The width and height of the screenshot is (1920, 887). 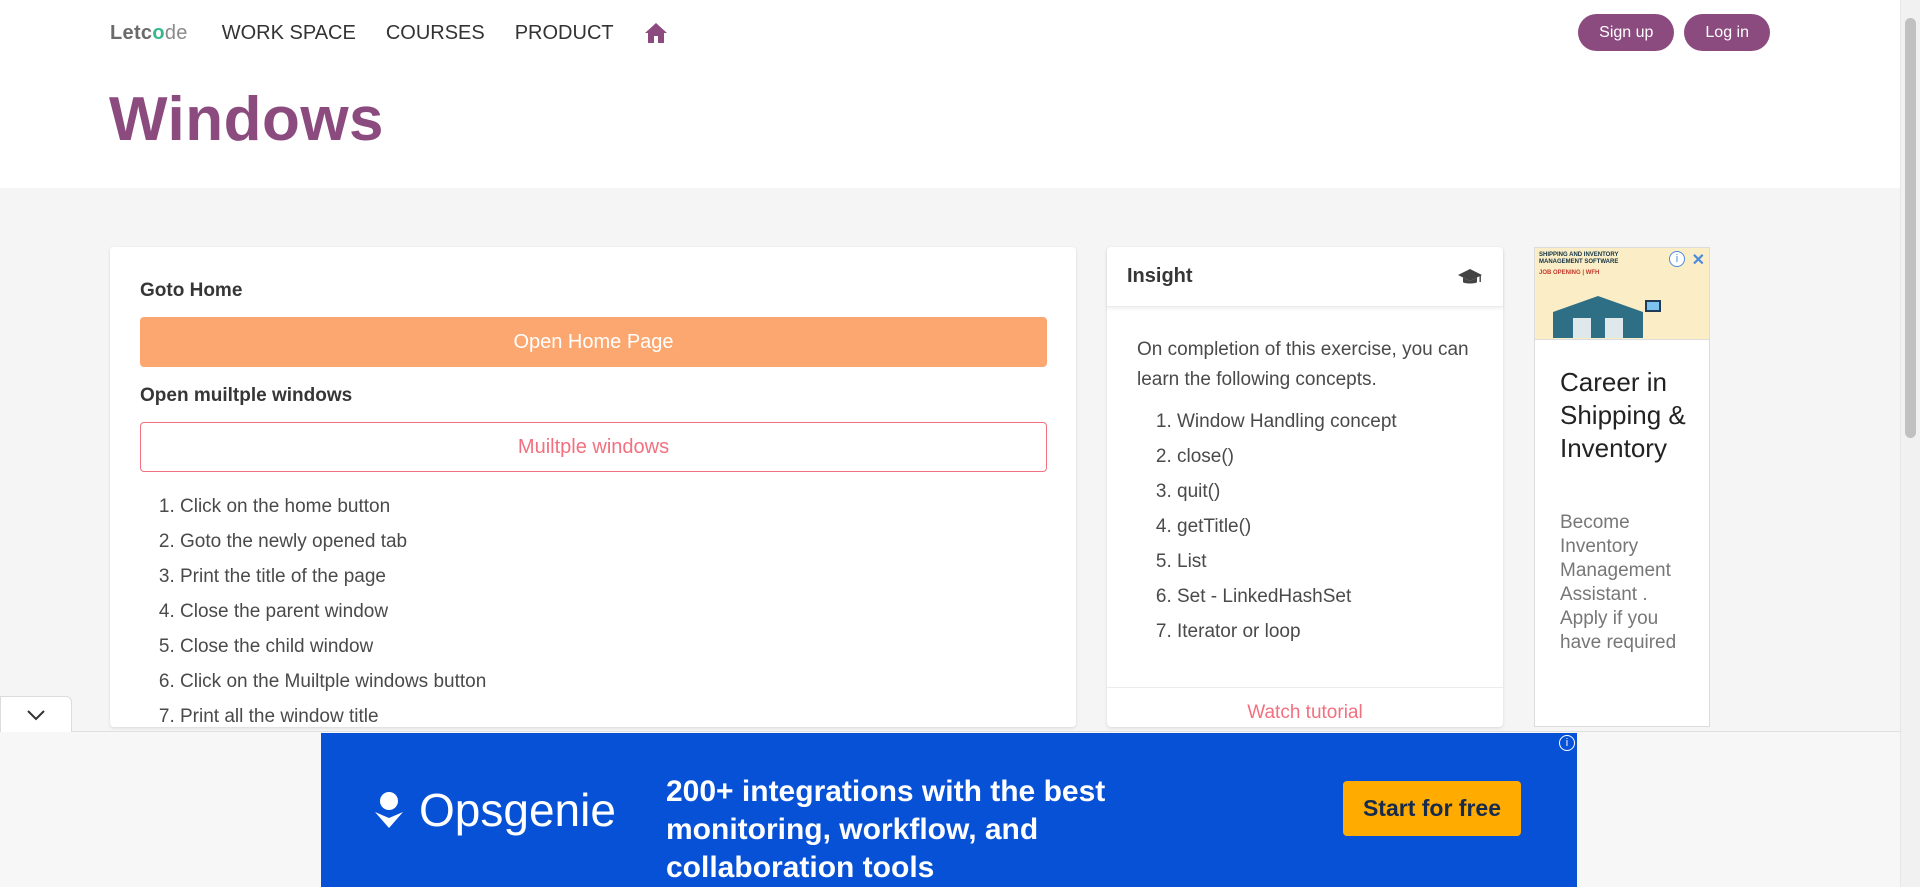 I want to click on open-home-page-button: Open Home Page, so click(x=593, y=342).